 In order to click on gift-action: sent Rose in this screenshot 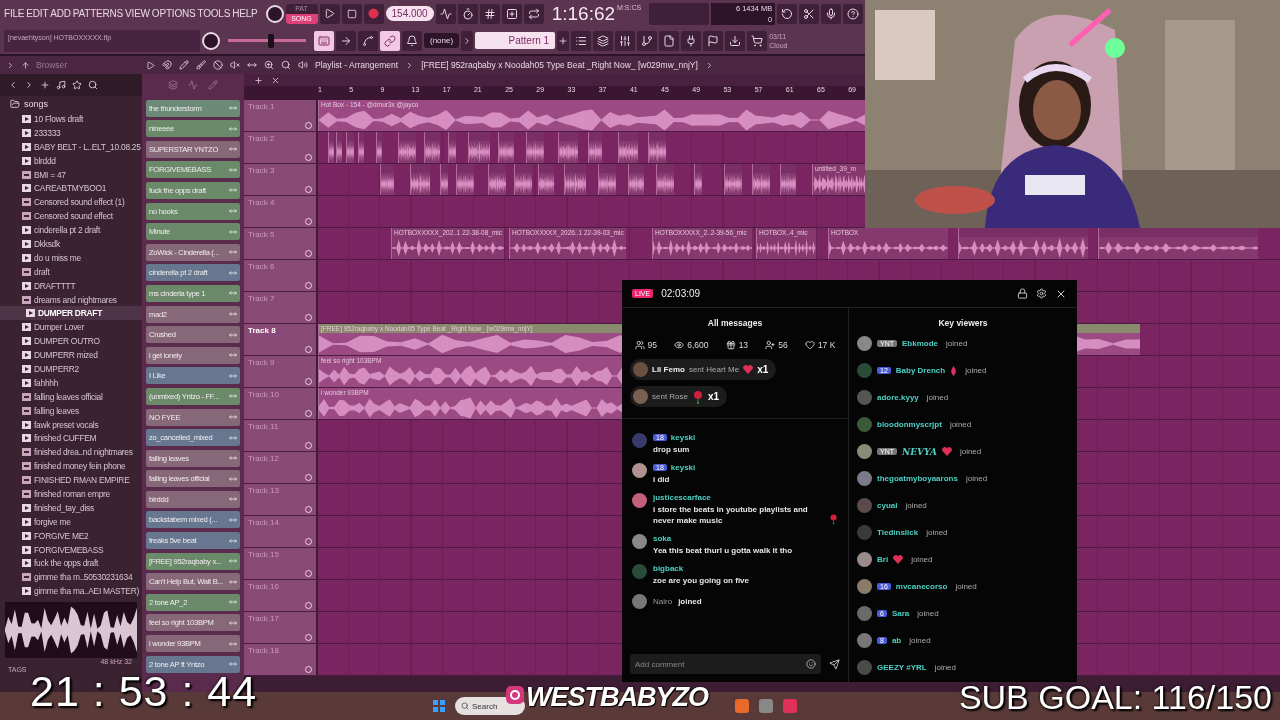, I will do `click(670, 396)`.